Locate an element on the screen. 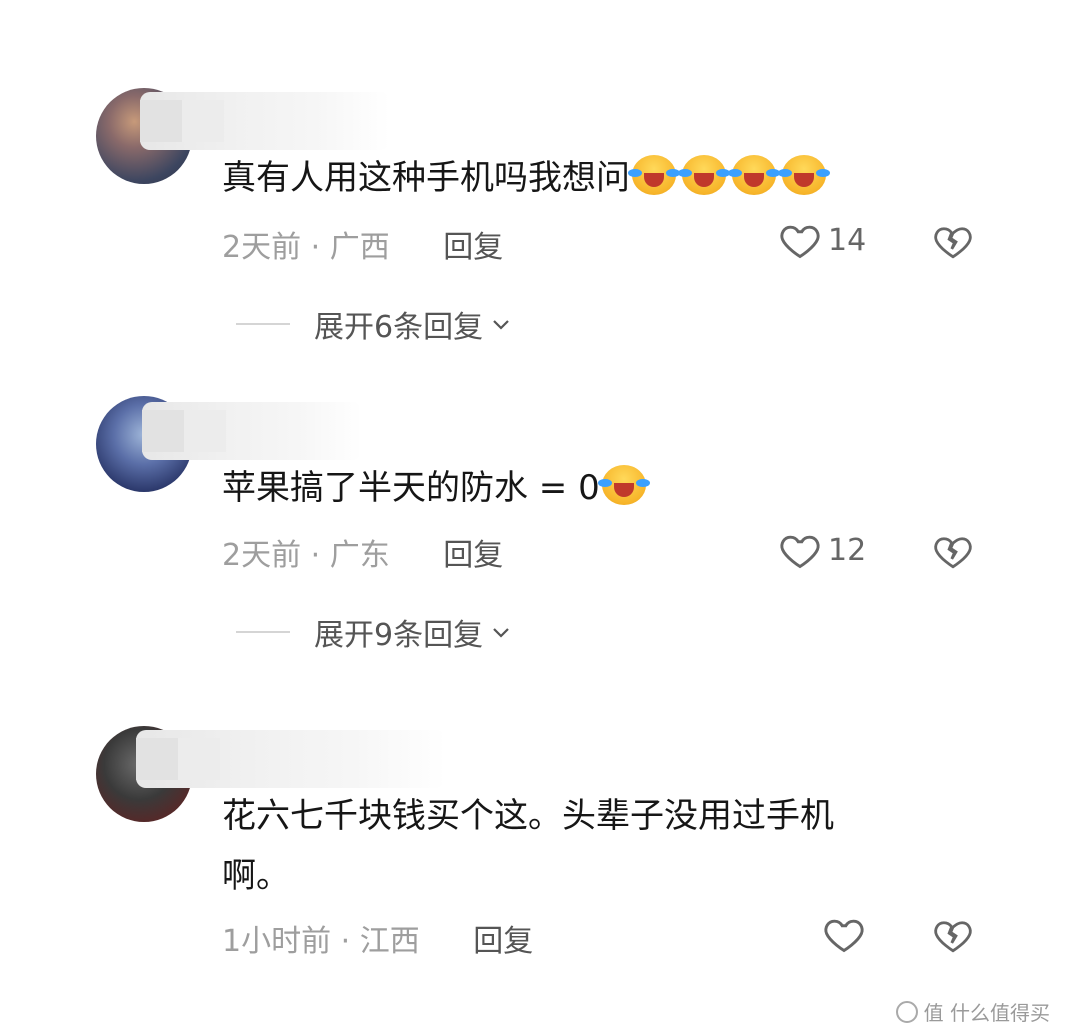  comment-meta: 2天前 · 广东 回复 is located at coordinates (362, 552).